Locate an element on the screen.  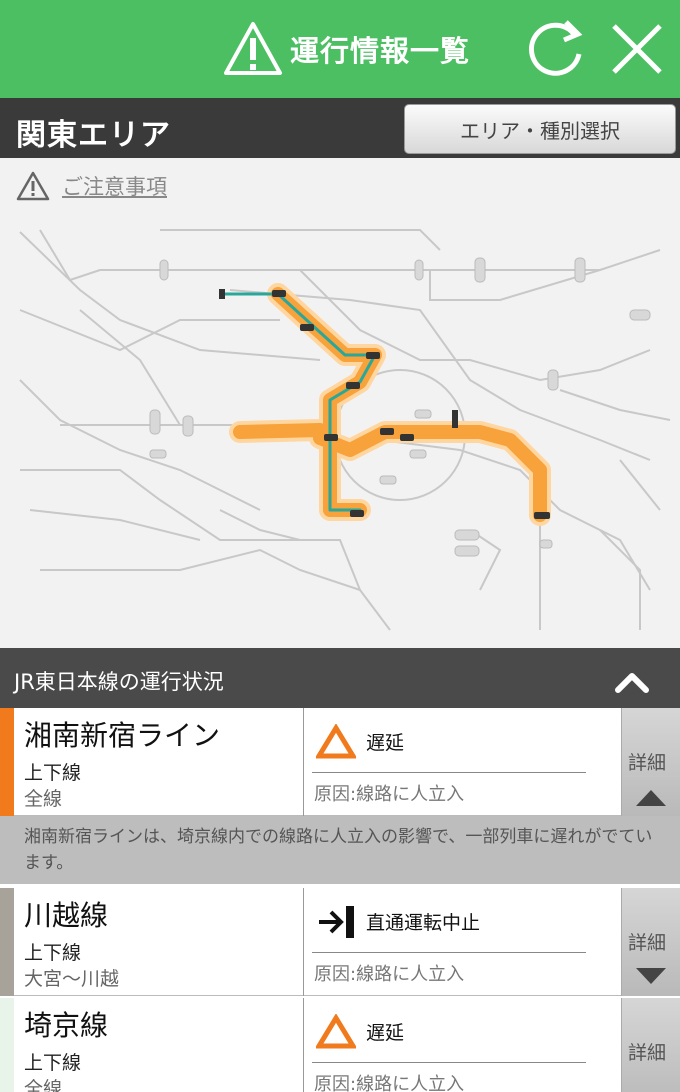
line-row: 湘南新宿ライン 上下線 全線 遅延 原因:線路に人立入 詳細 is located at coordinates (340, 762).